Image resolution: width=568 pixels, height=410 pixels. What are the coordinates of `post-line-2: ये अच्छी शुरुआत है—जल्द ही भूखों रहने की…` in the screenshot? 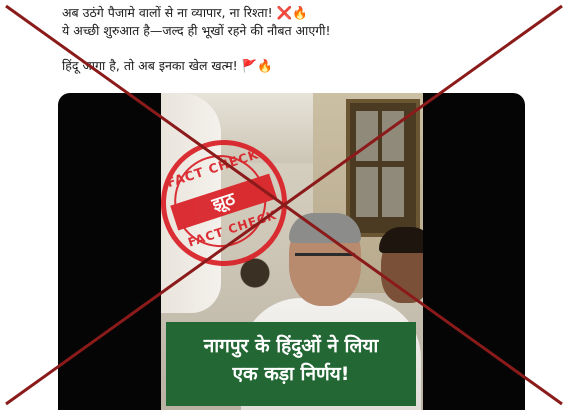 It's located at (196, 30).